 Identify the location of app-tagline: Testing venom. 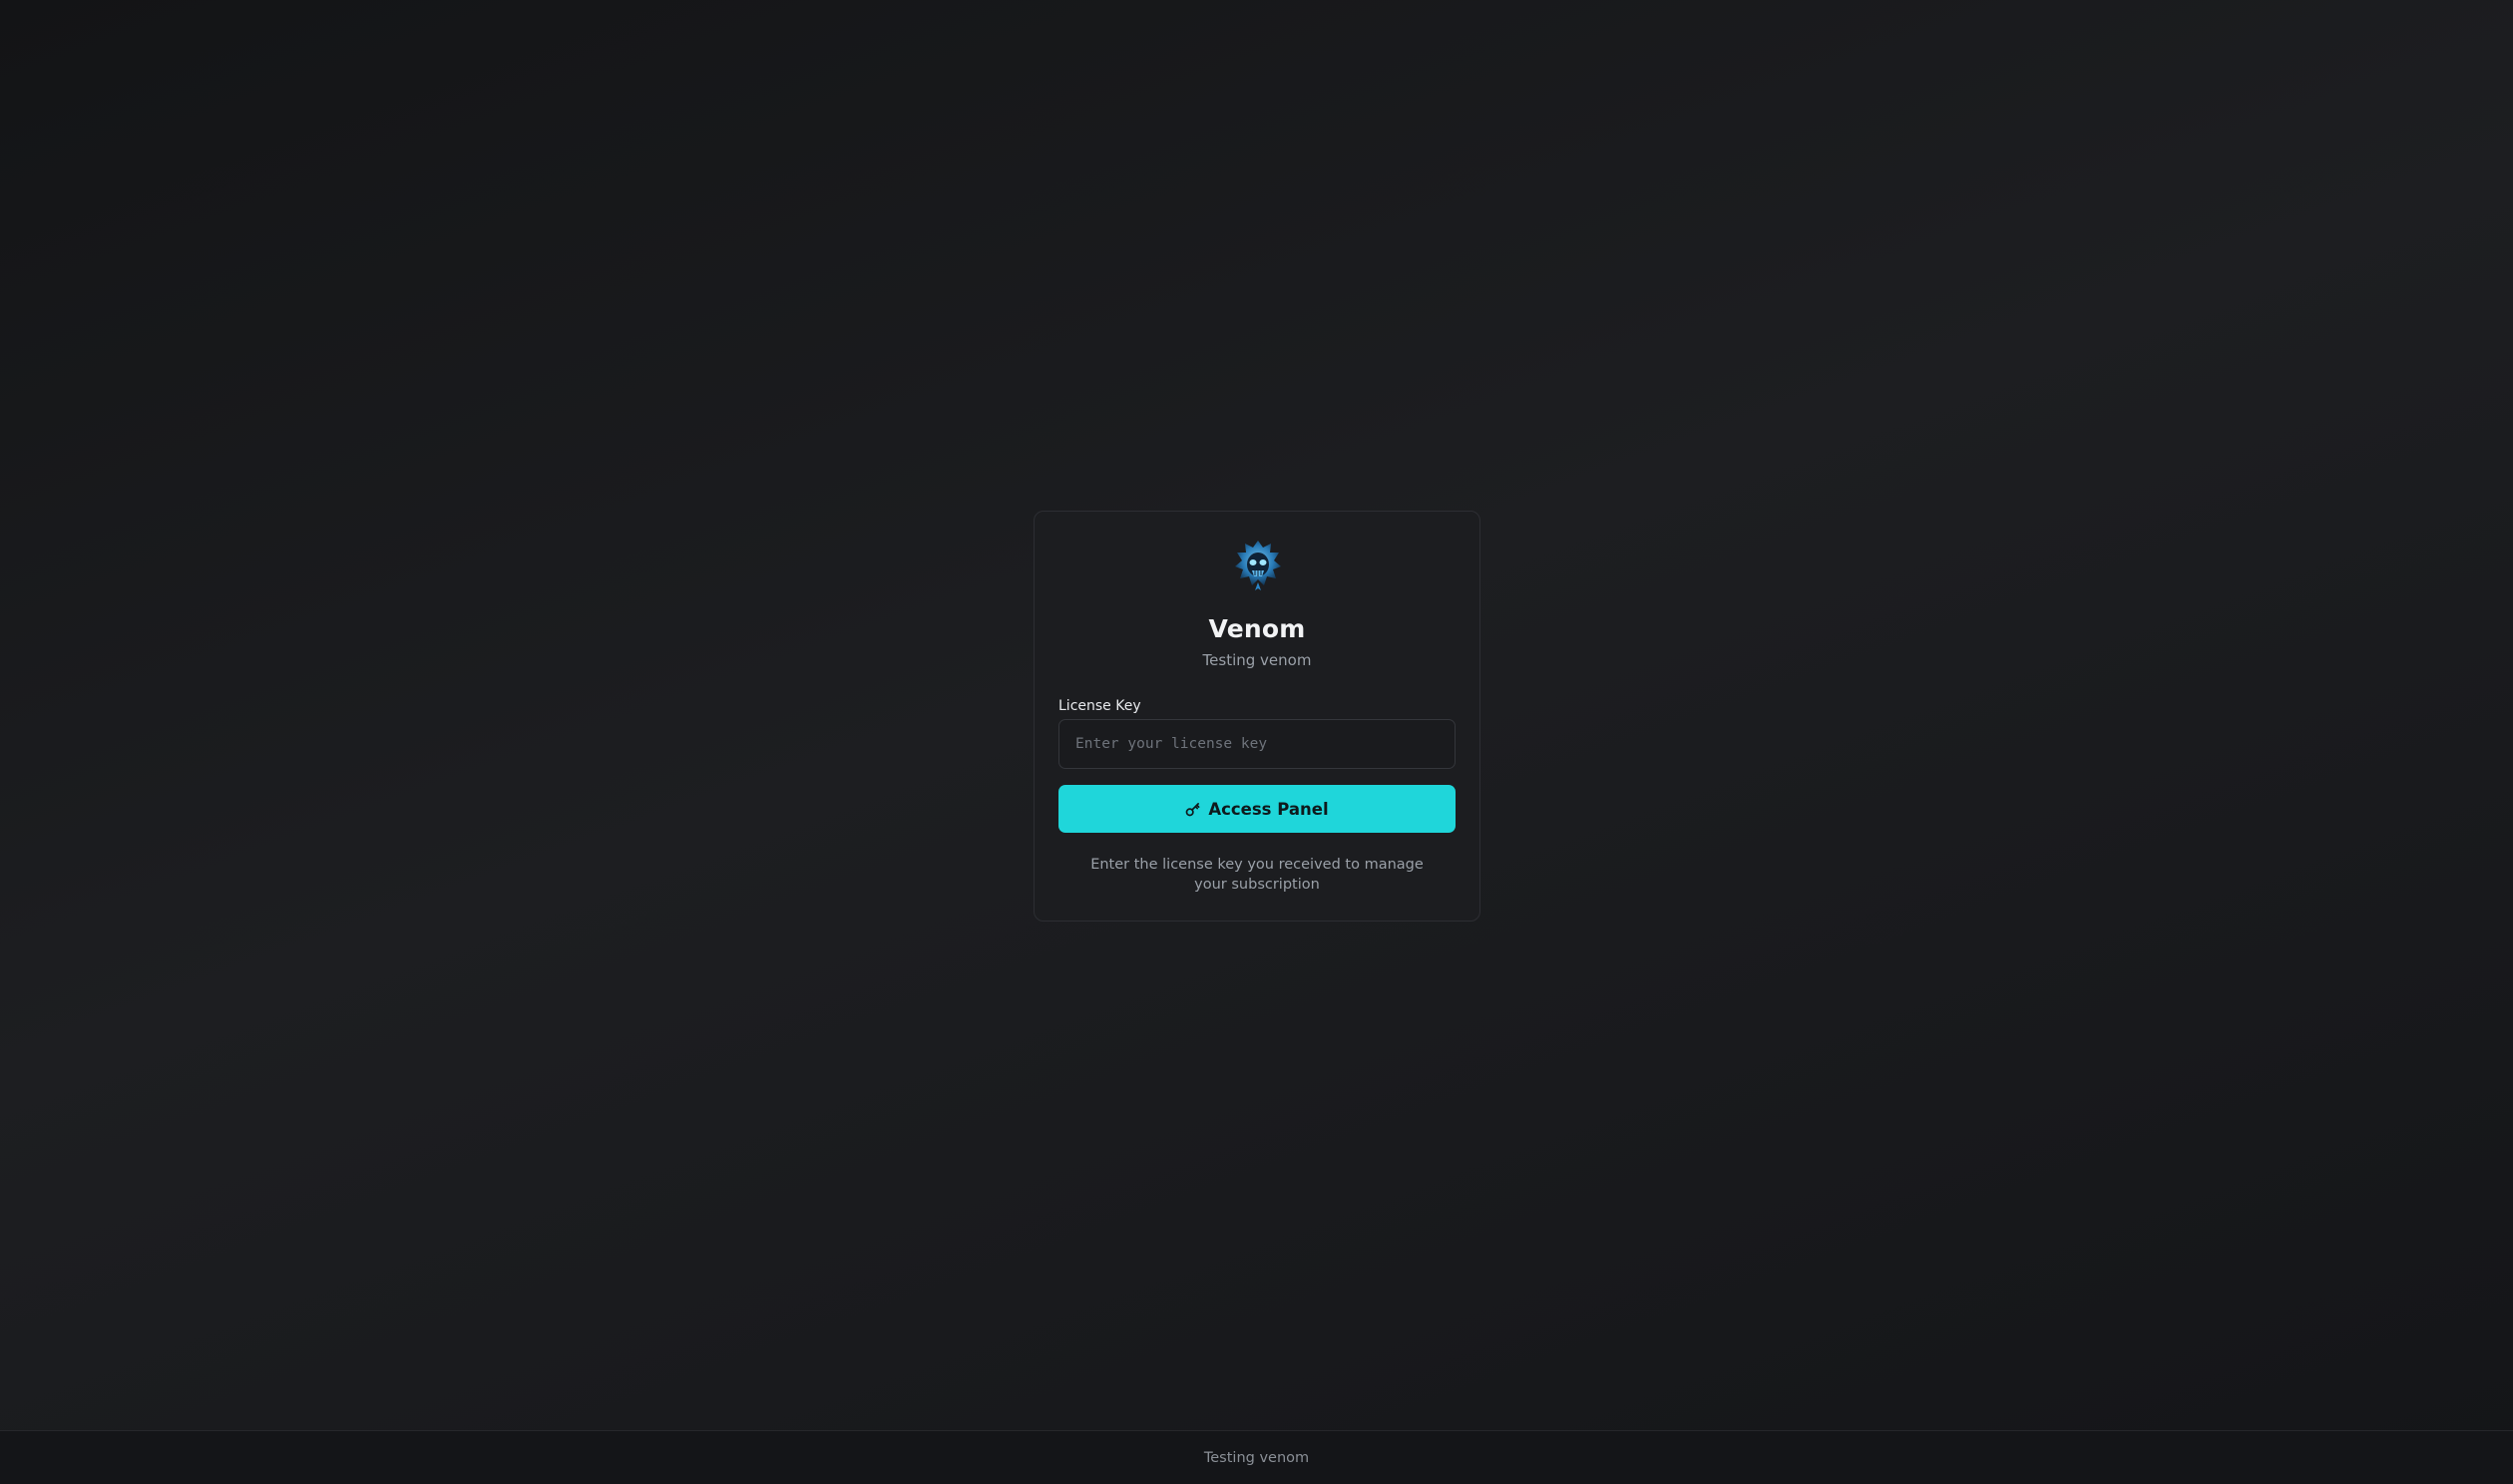
(1257, 660).